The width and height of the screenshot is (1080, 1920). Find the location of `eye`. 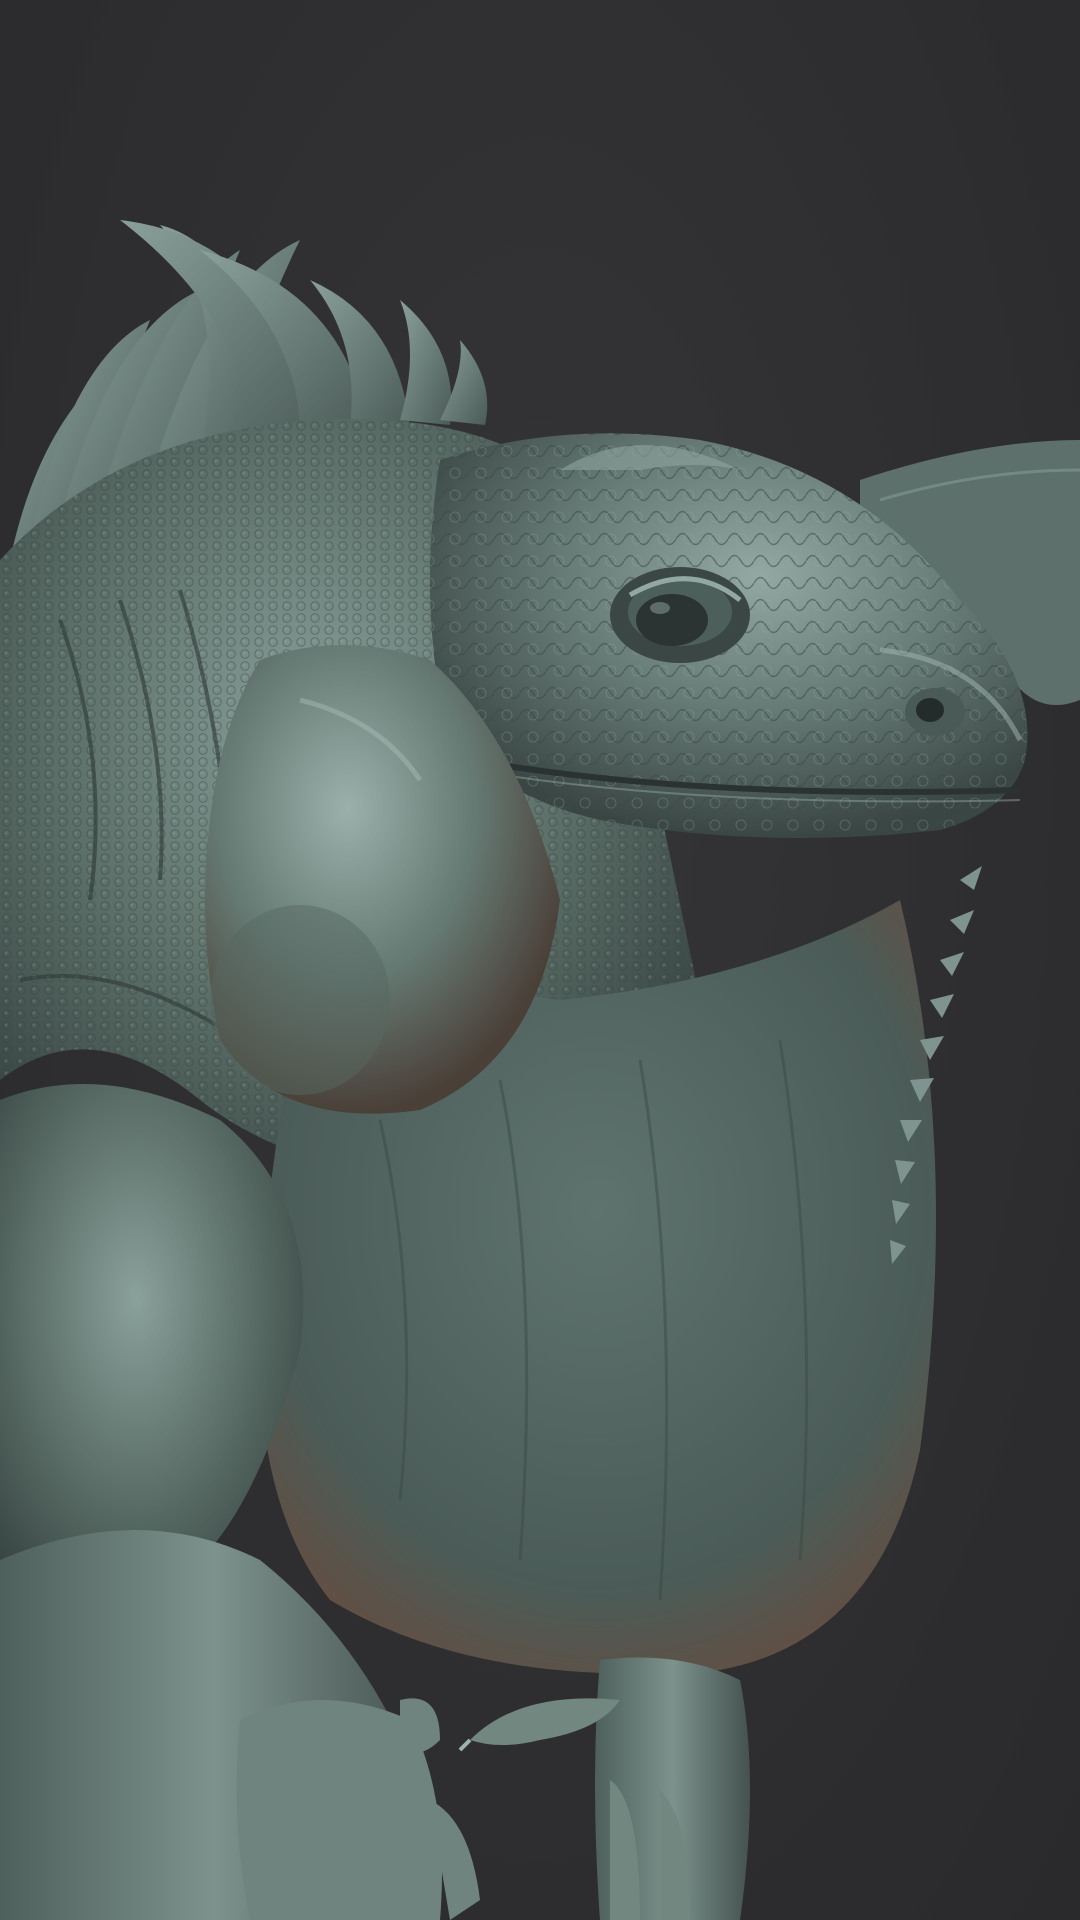

eye is located at coordinates (680, 615).